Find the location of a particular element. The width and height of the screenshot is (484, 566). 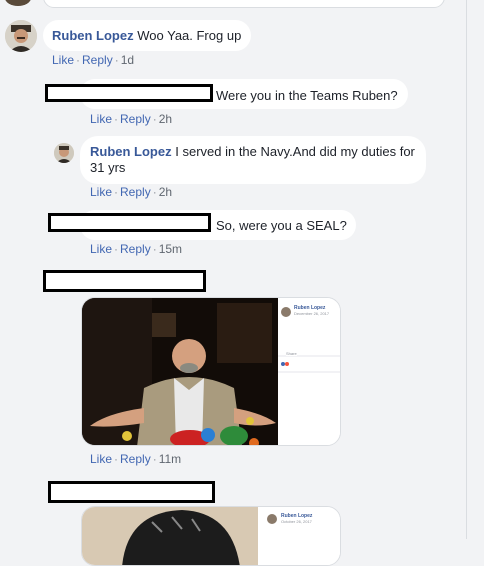

comment-bubble: Ruben Lopez Woo Yaa. Frog up is located at coordinates (147, 35).